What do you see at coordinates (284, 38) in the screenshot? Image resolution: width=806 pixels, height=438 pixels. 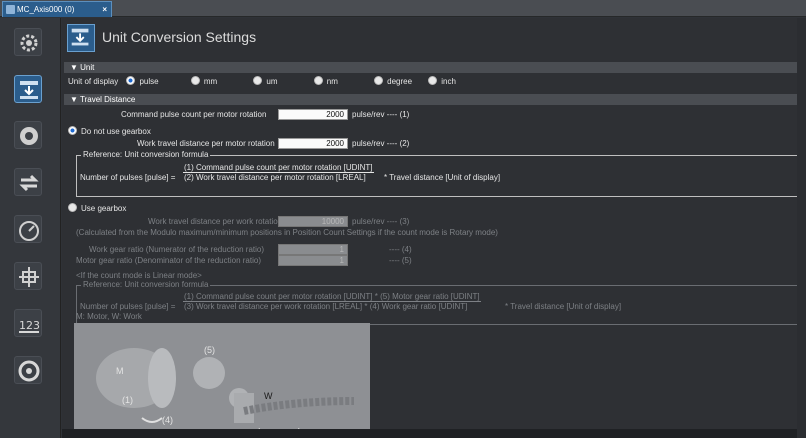 I see `page-header: Unit Conversion Settings` at bounding box center [284, 38].